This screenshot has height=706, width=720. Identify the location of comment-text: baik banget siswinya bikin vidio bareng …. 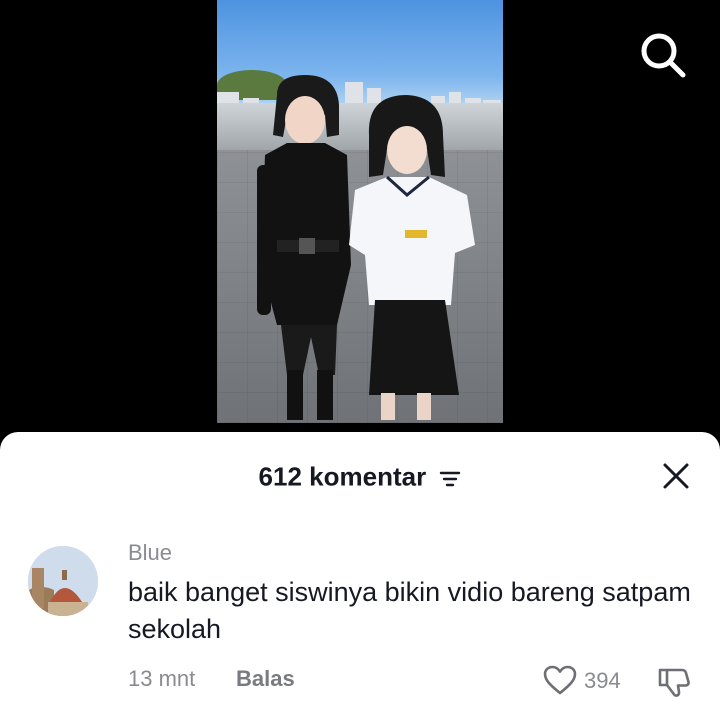
(409, 610).